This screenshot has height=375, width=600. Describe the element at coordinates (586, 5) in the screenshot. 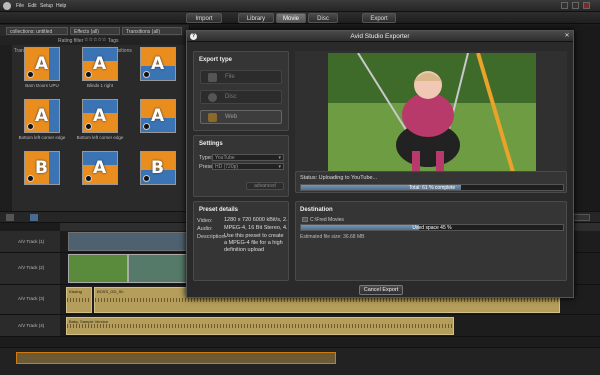

I see `close-window-icon` at that location.